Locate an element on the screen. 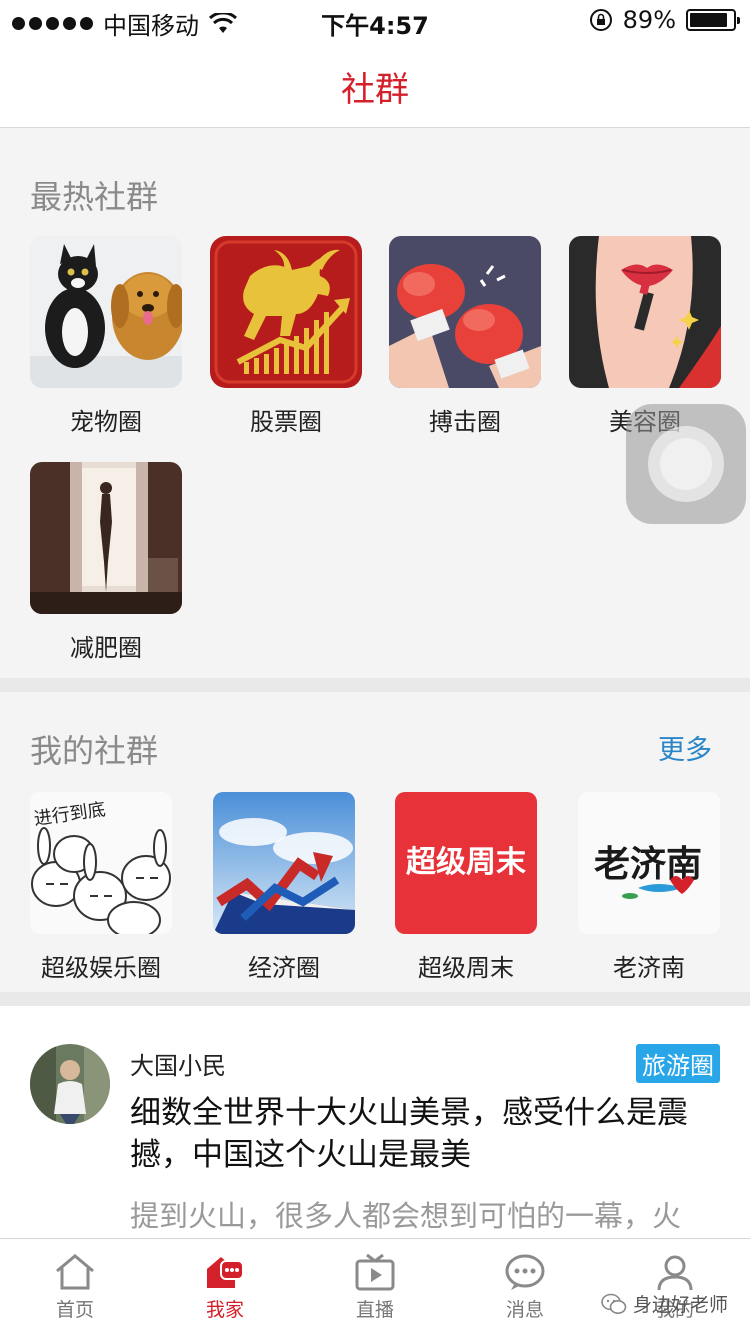 The image size is (750, 1334). community-tile-boxing: 搏击圈 is located at coordinates (465, 336).